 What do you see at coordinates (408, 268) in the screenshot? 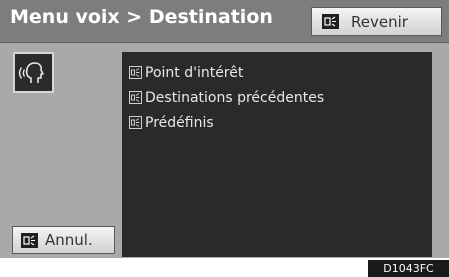
I see `figure-code-label: D1043FC` at bounding box center [408, 268].